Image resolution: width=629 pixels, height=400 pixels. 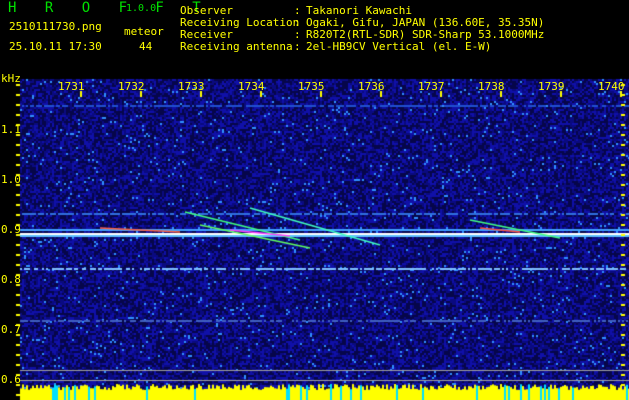 What do you see at coordinates (11, 379) in the screenshot?
I see `y-tick-label: 0.6` at bounding box center [11, 379].